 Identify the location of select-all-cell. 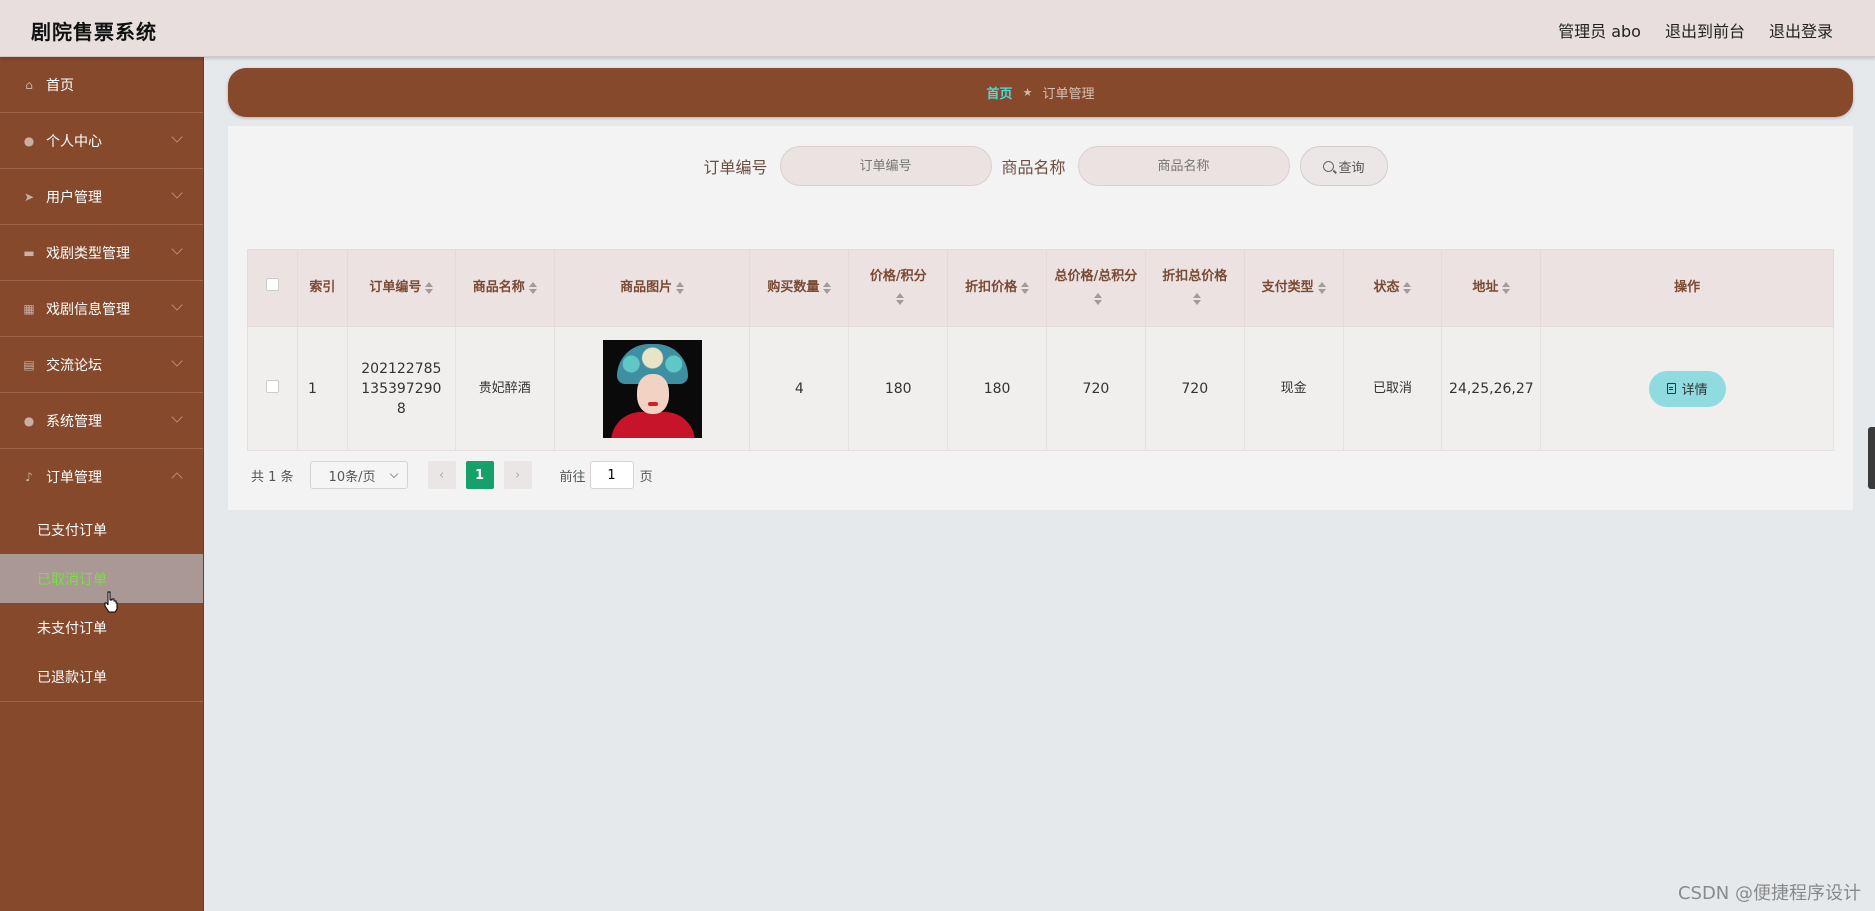
(272, 288).